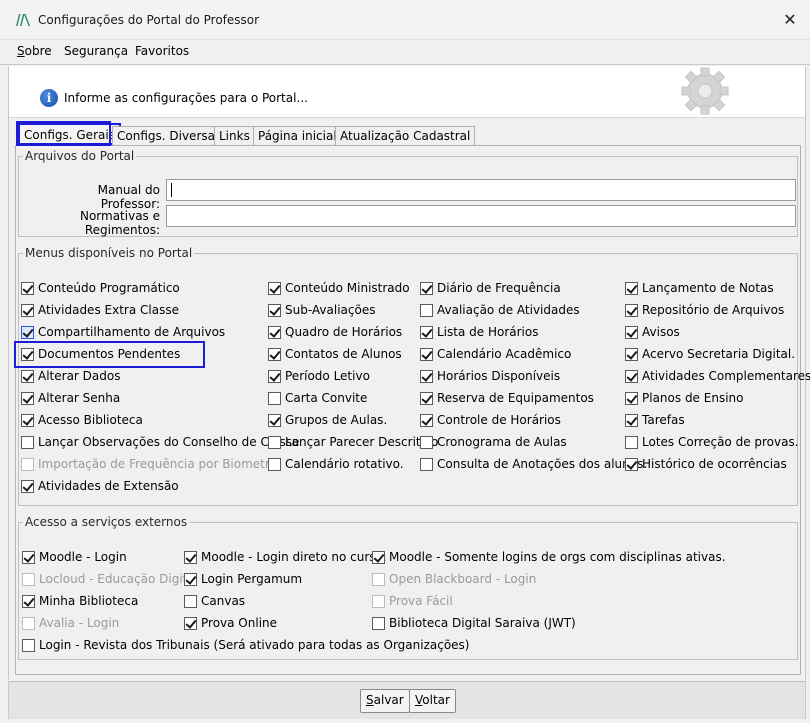 The width and height of the screenshot is (810, 723). I want to click on salvar-button: Salvar, so click(385, 701).